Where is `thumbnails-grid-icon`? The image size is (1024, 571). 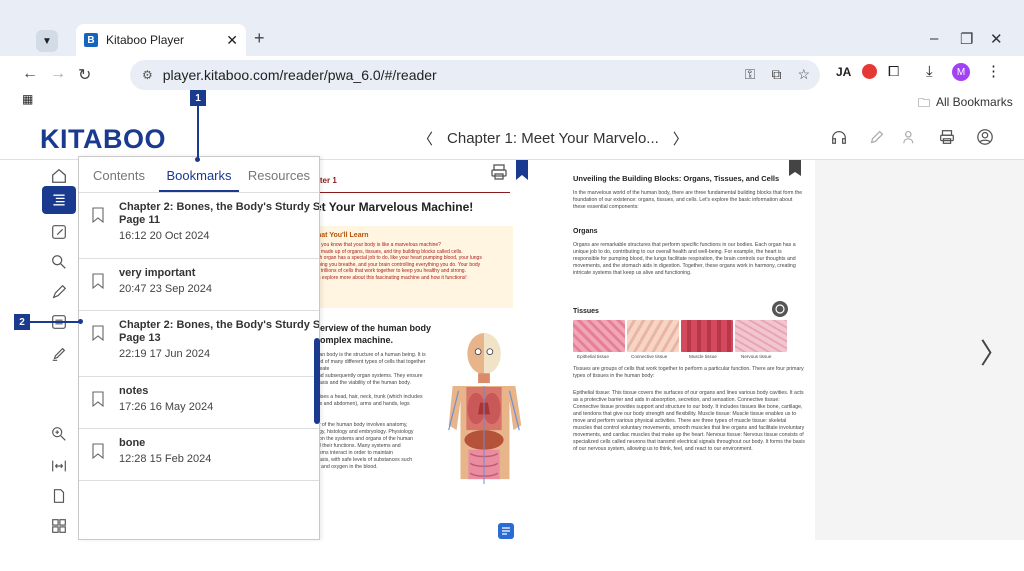
thumbnails-grid-icon is located at coordinates (59, 526).